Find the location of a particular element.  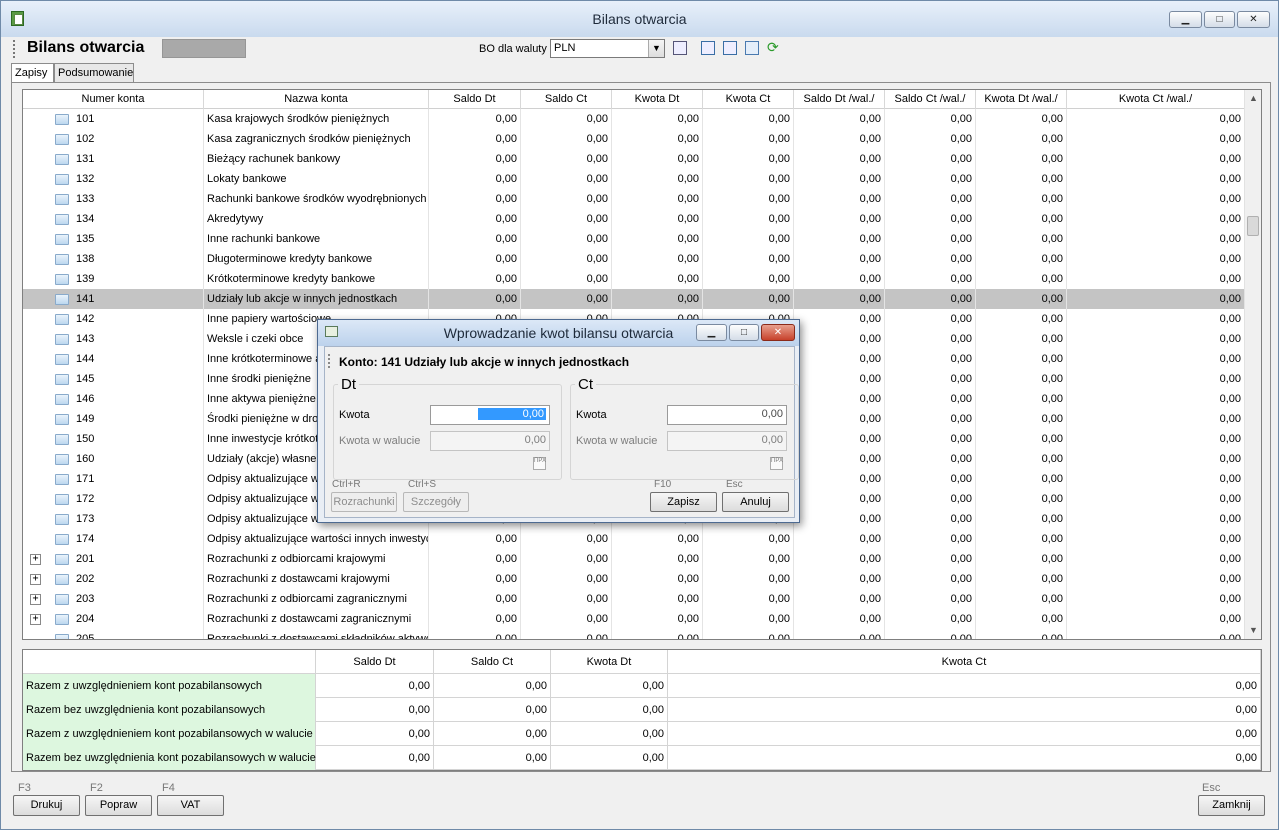

ct-currency-input: 0,00 is located at coordinates (727, 441).